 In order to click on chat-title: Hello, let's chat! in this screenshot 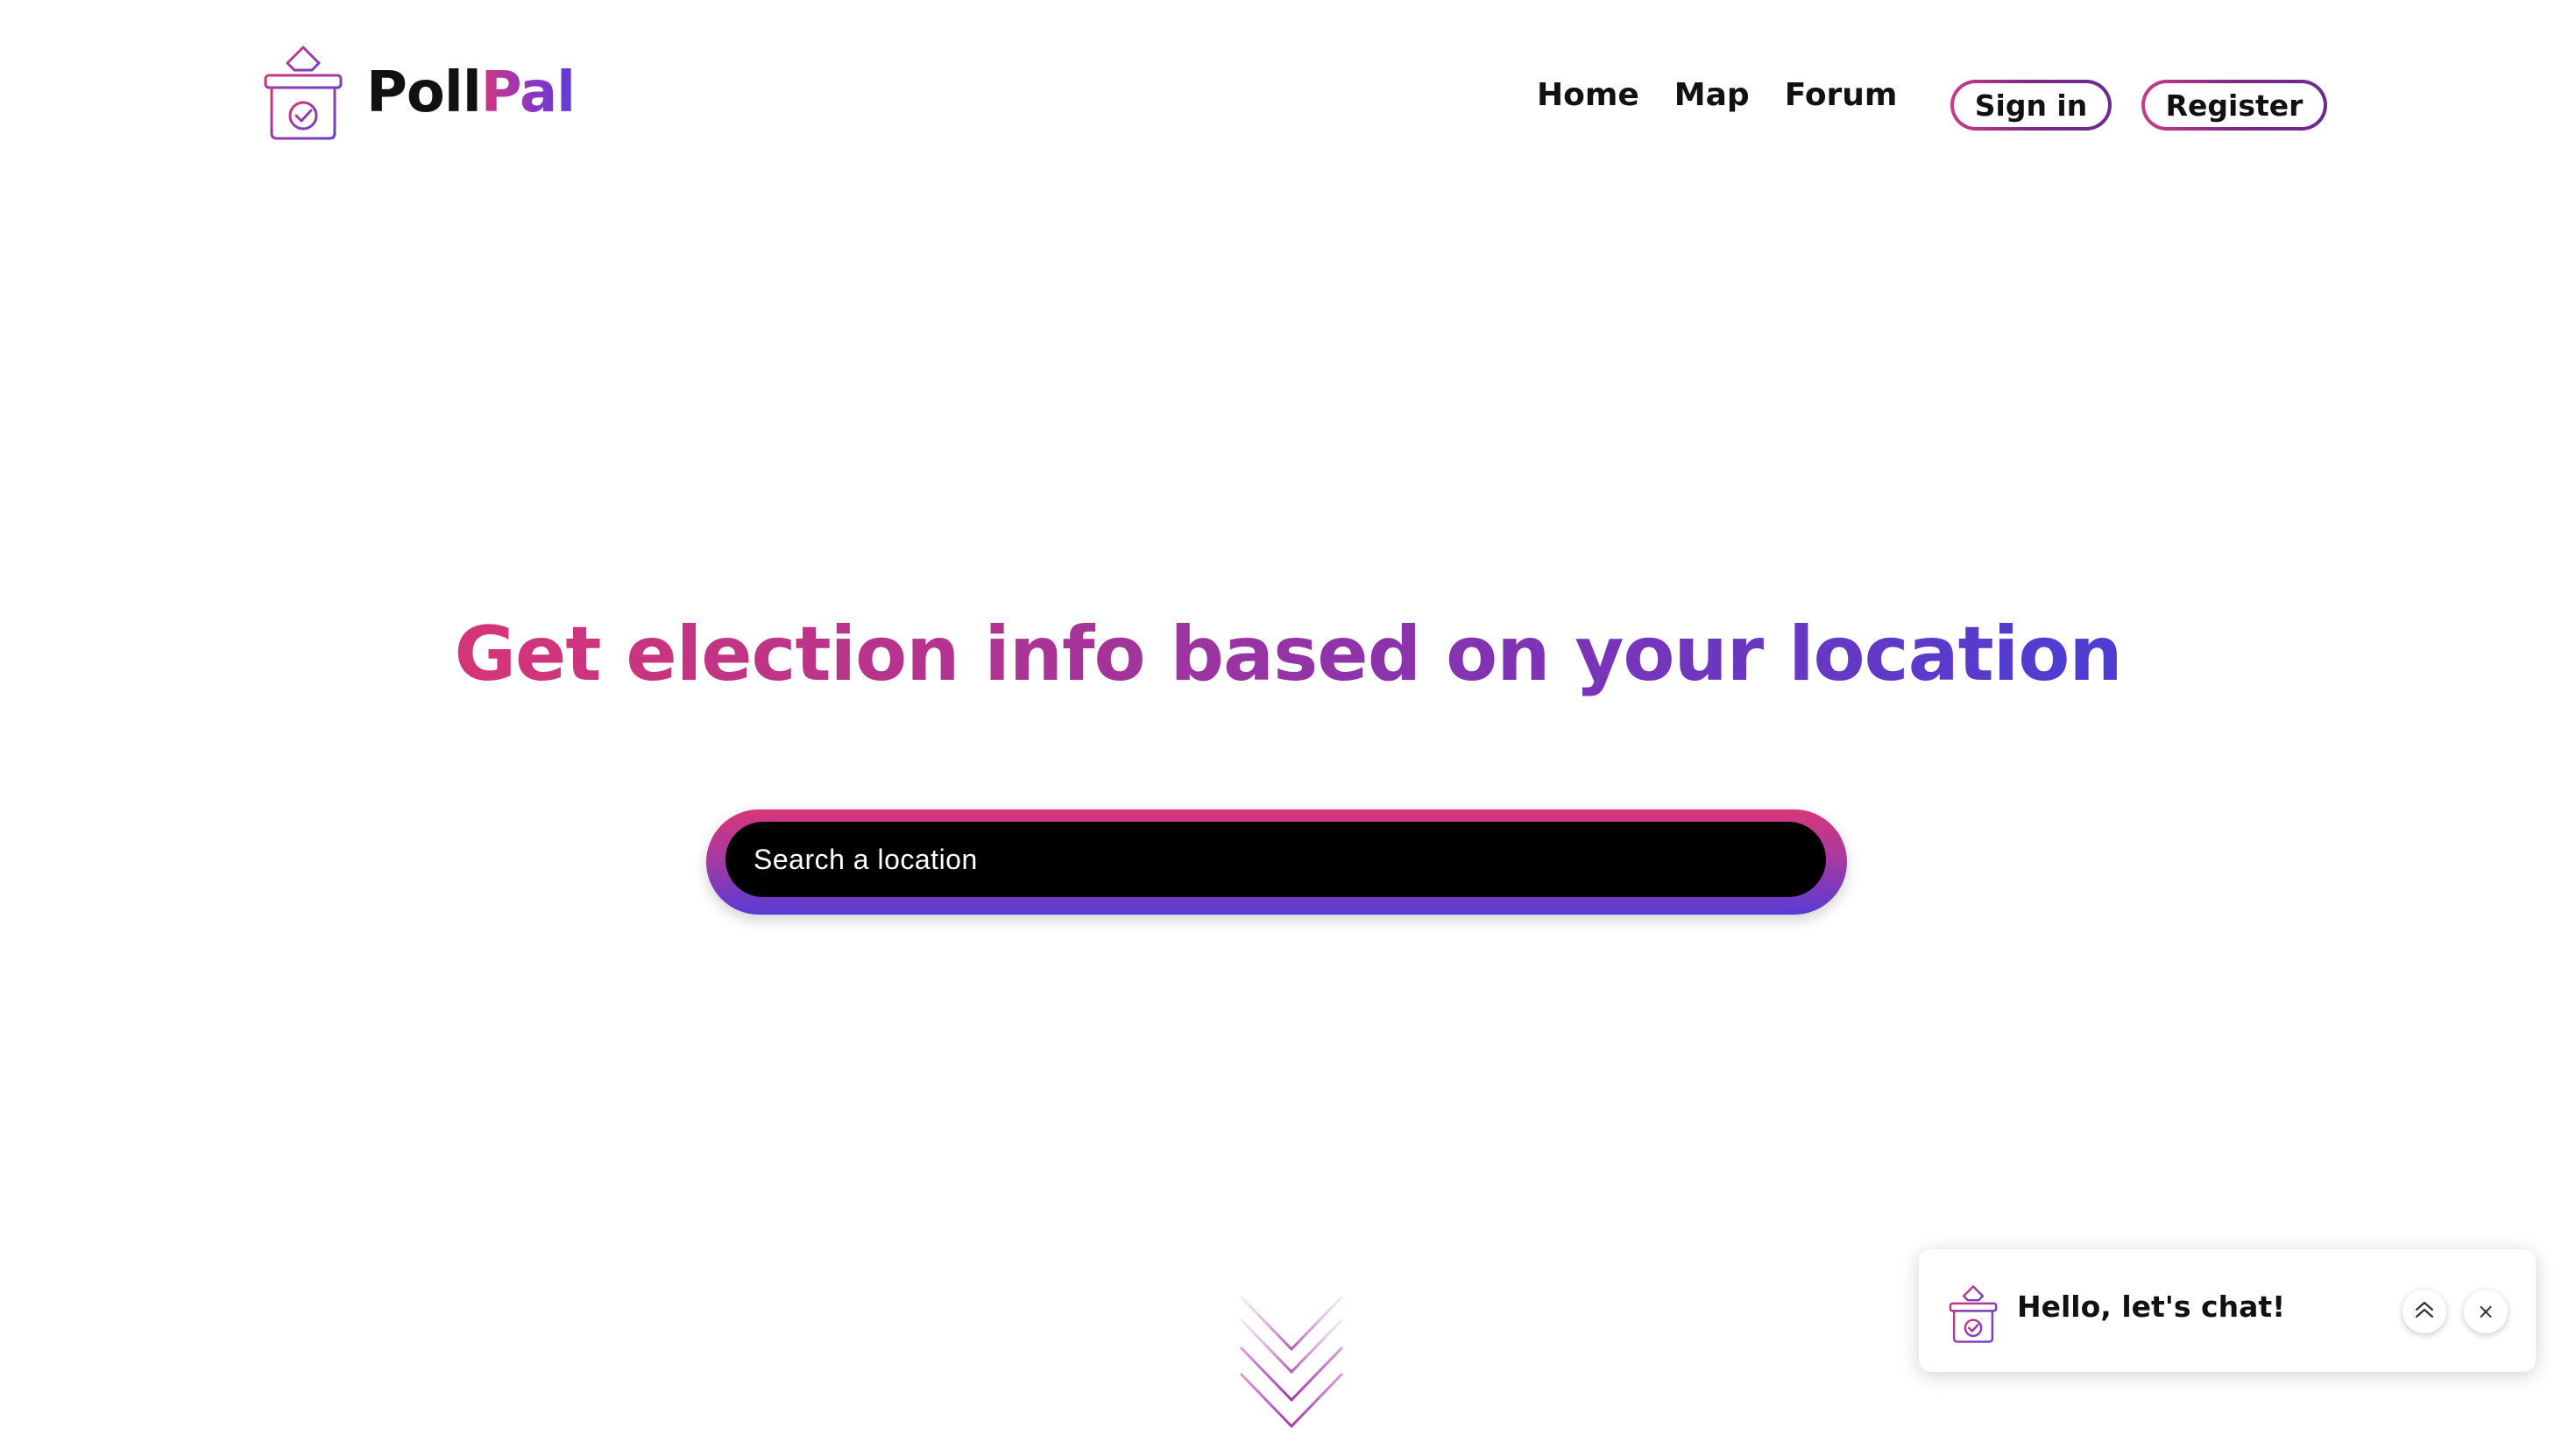, I will do `click(2151, 1307)`.